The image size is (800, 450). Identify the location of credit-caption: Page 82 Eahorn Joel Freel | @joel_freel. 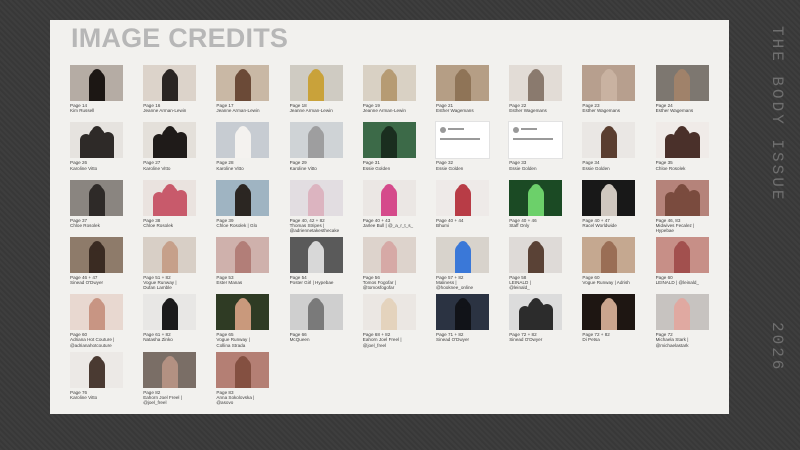
(171, 398).